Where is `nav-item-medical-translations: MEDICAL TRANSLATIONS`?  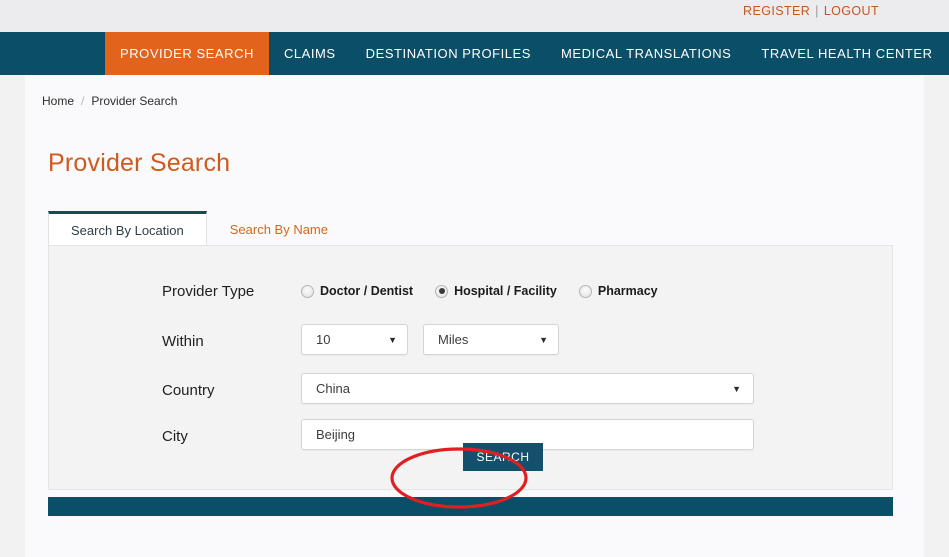
nav-item-medical-translations: MEDICAL TRANSLATIONS is located at coordinates (646, 53).